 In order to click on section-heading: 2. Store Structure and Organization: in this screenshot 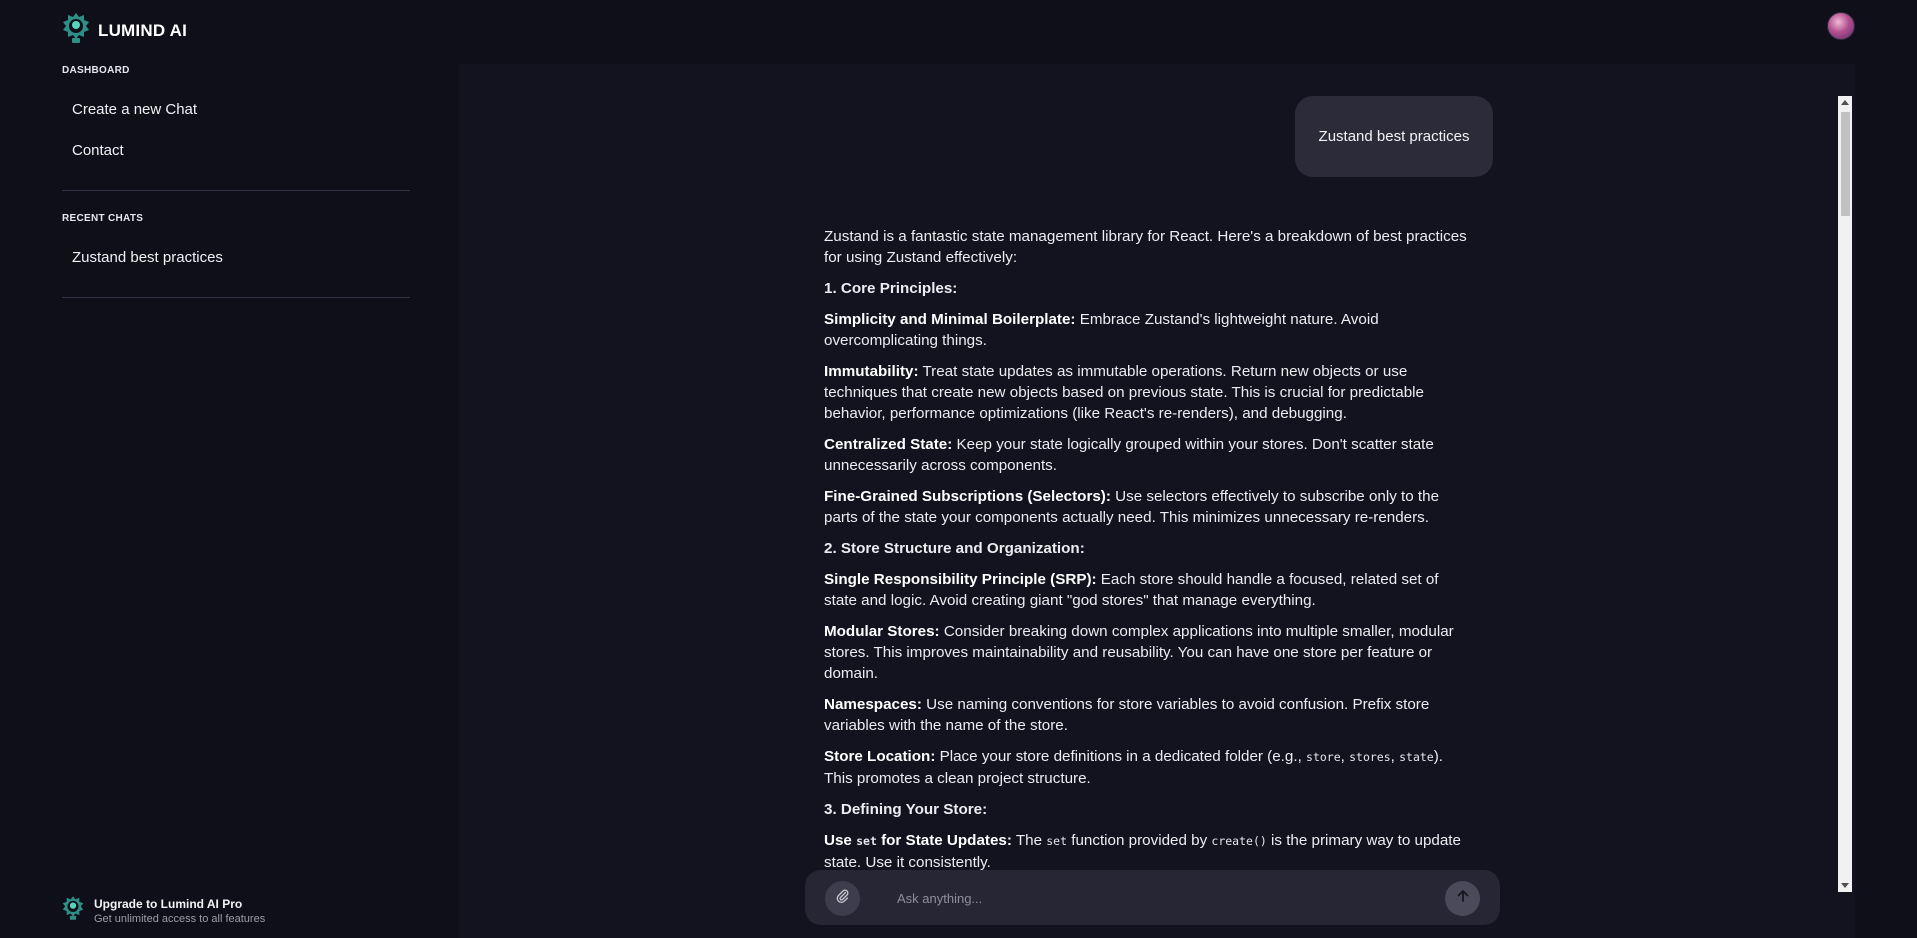, I will do `click(954, 548)`.